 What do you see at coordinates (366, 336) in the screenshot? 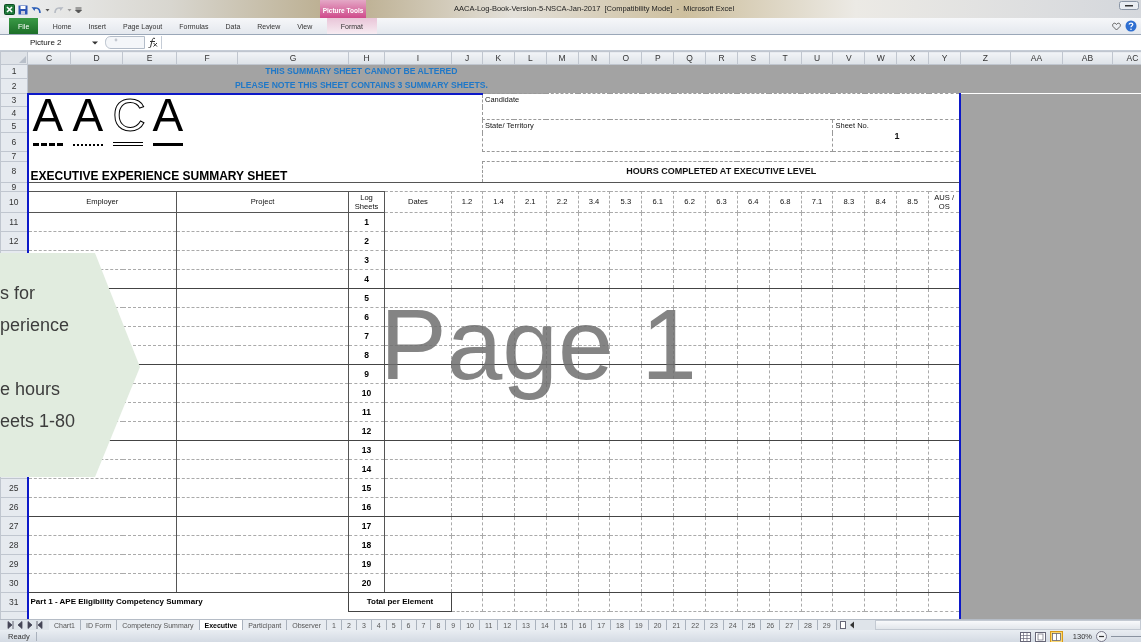
I see `log-sheet-number: 7` at bounding box center [366, 336].